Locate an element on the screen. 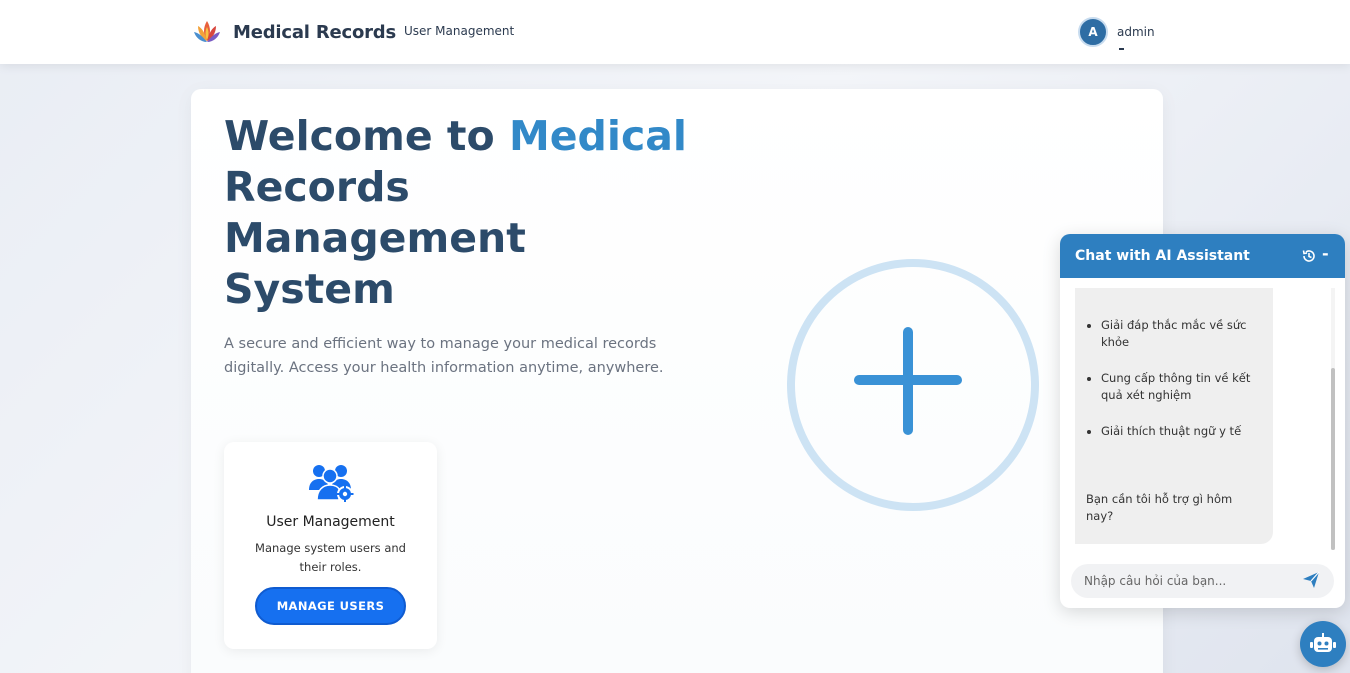  nav-link-user-management: User Management is located at coordinates (459, 31).